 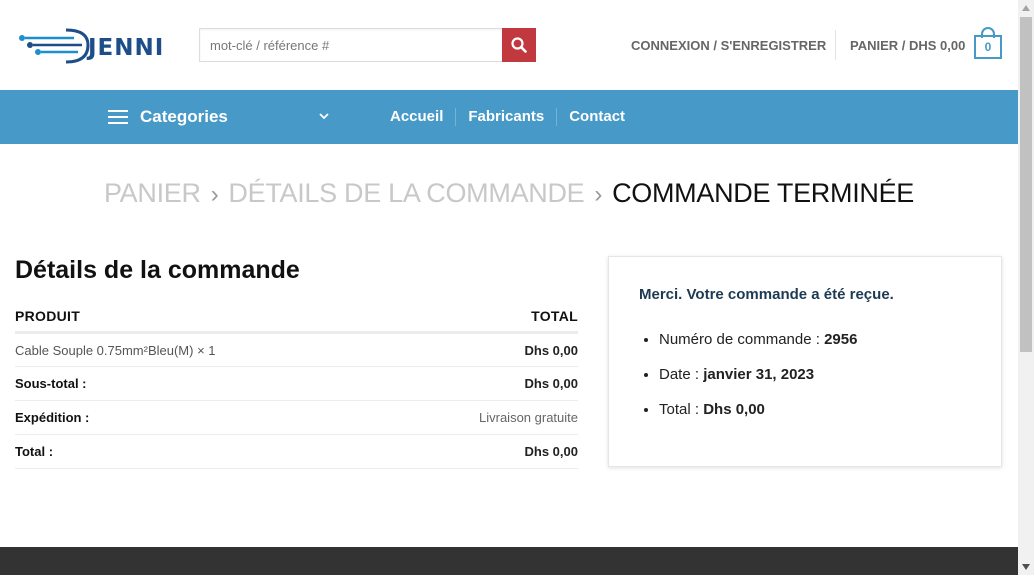 I want to click on order-date-value: janvier 31, 2023, so click(x=759, y=374).